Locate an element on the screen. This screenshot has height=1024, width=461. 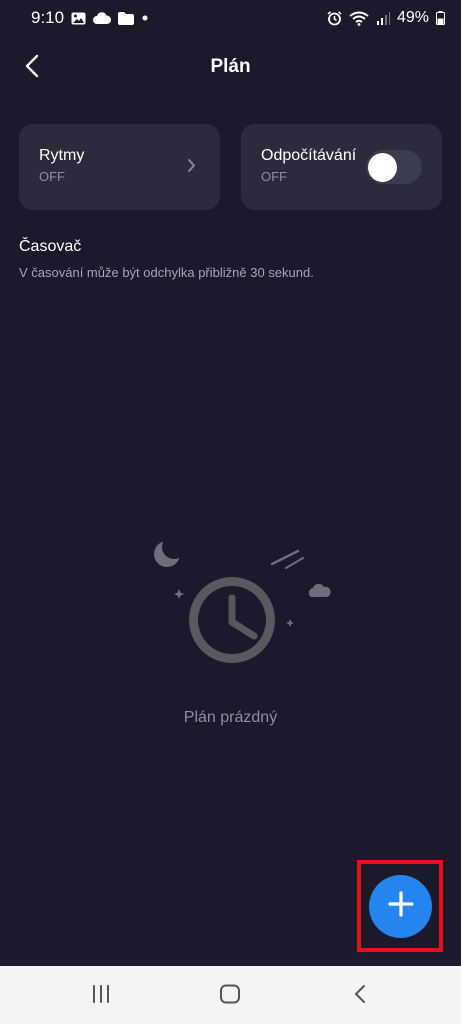
top-app-bar: Plán is located at coordinates (230, 68).